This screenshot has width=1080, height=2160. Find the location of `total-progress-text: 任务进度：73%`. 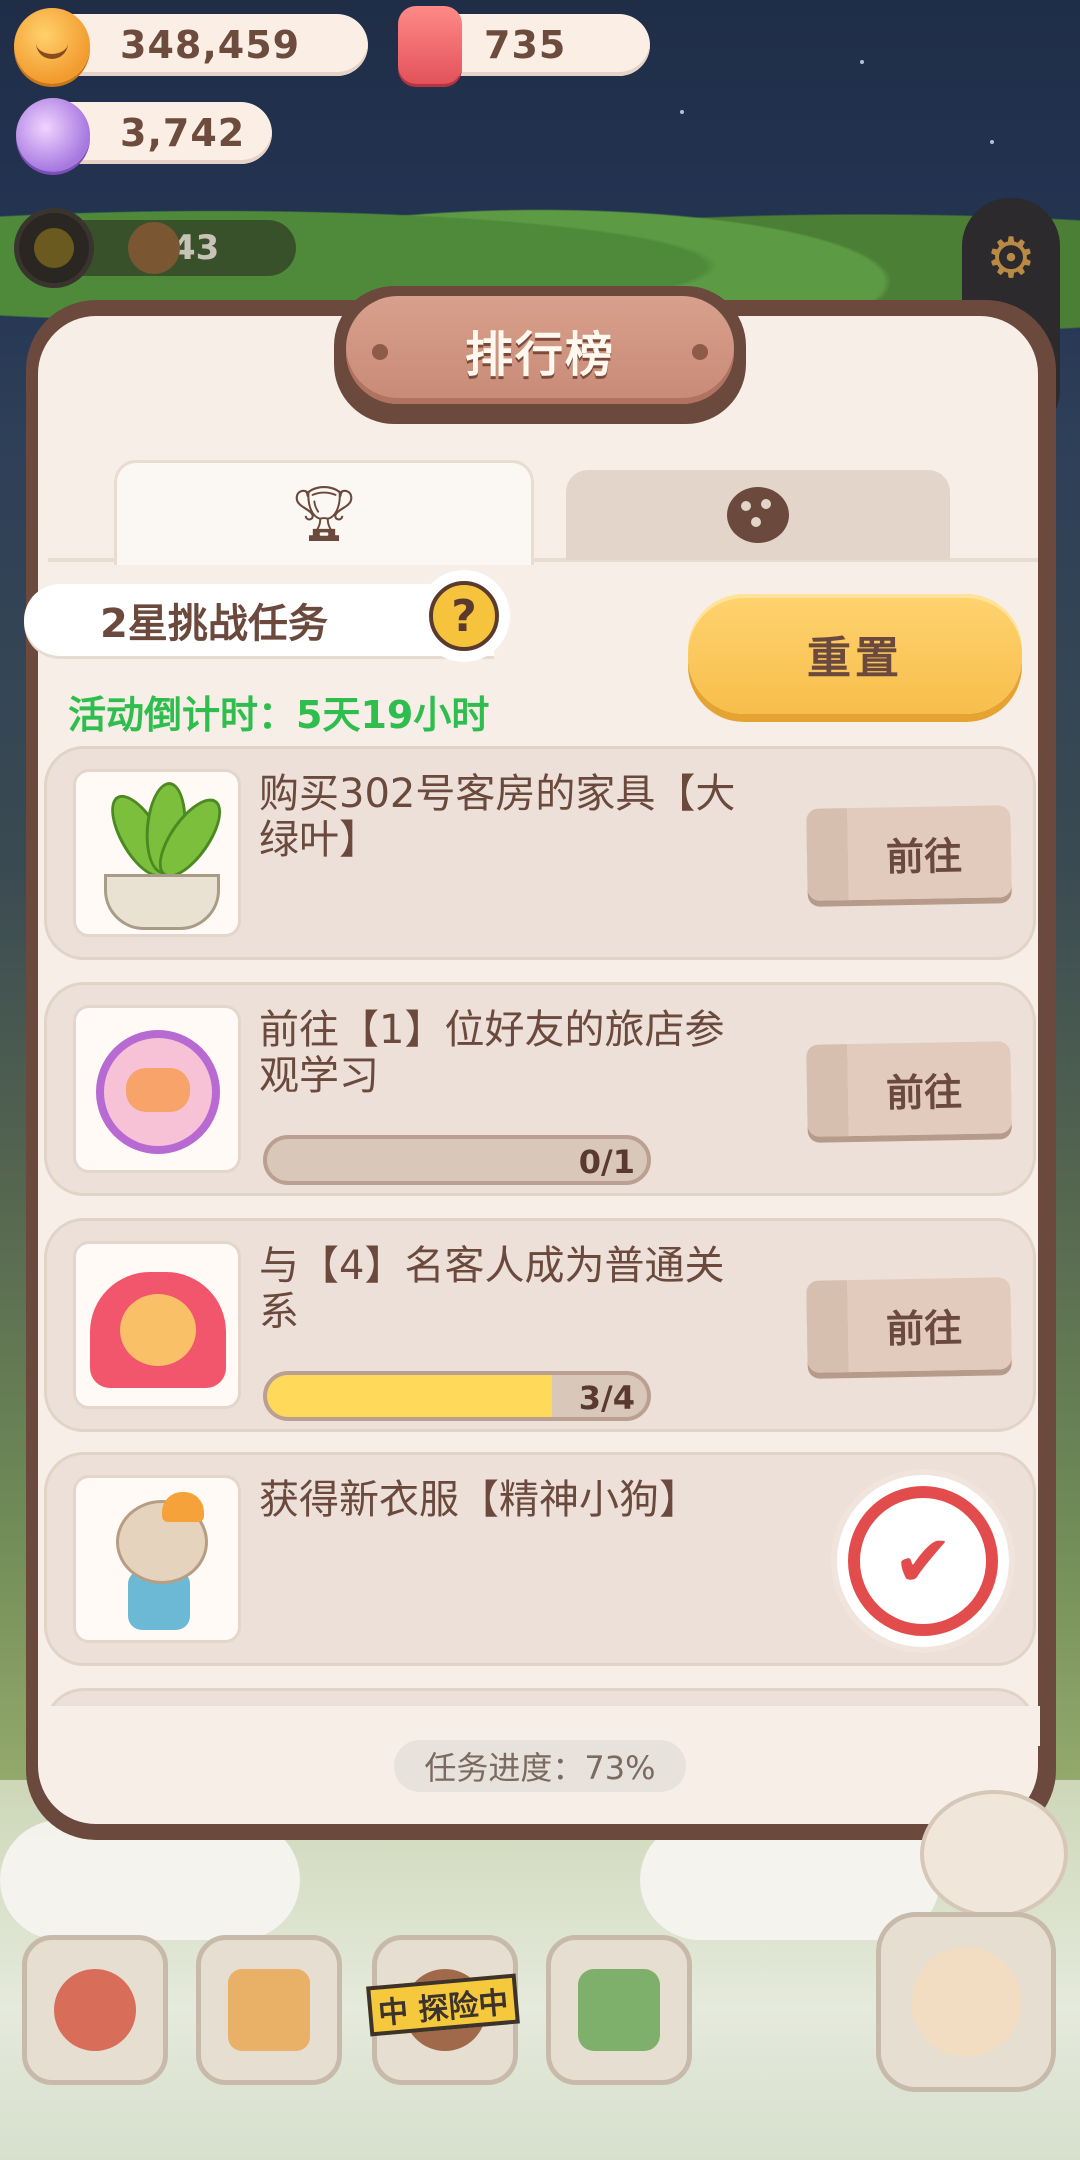

total-progress-text: 任务进度：73% is located at coordinates (540, 1768).